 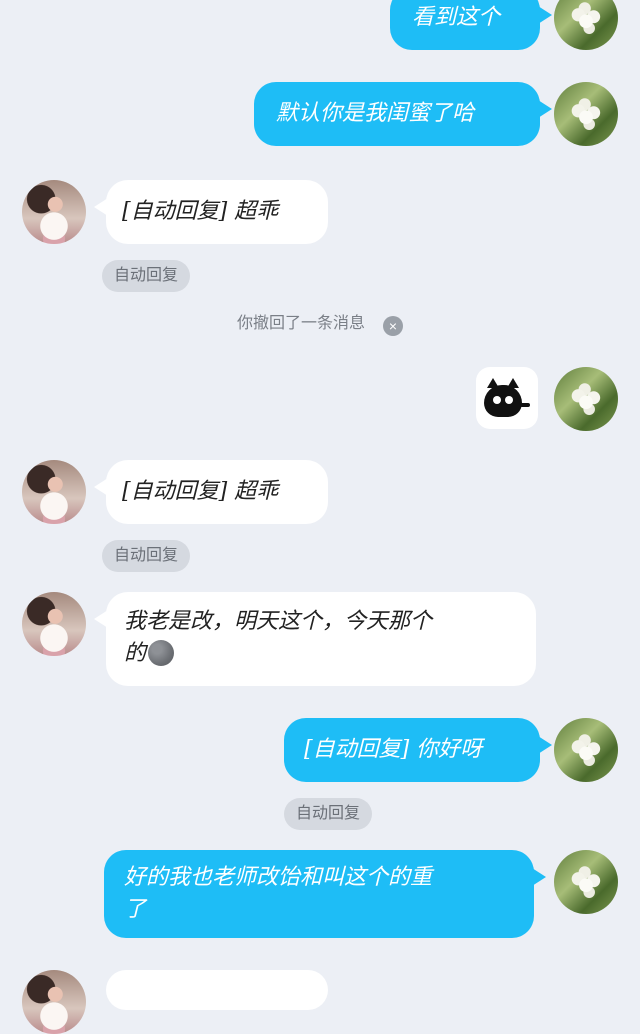 I want to click on message-text: [自动回复] 你好呀, so click(x=393, y=749).